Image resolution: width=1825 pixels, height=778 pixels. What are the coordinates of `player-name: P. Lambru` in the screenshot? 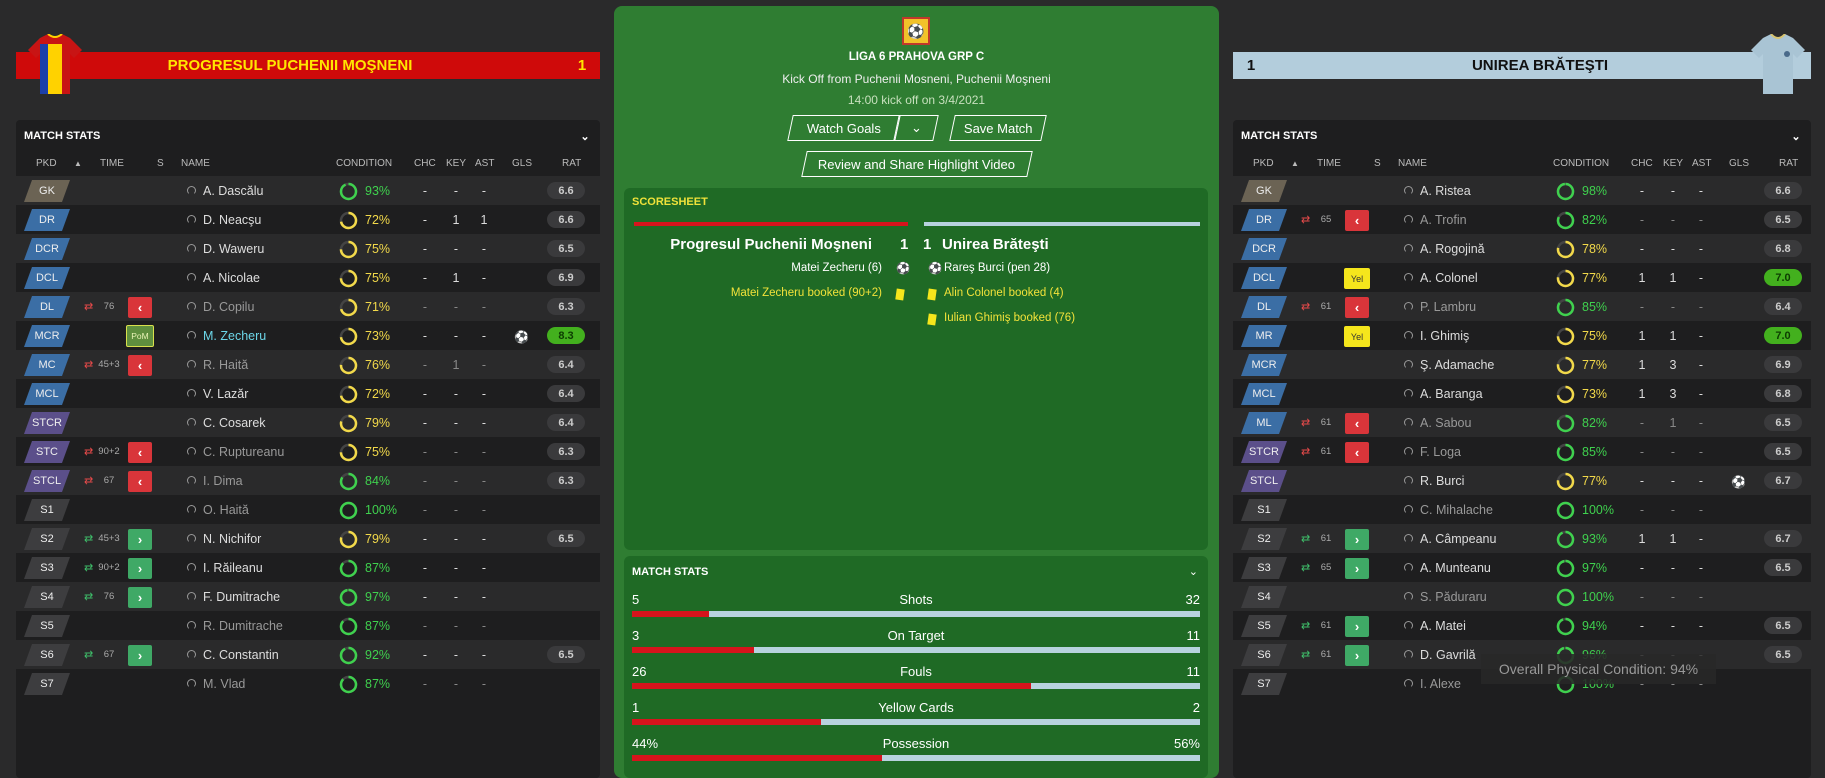 It's located at (1448, 307).